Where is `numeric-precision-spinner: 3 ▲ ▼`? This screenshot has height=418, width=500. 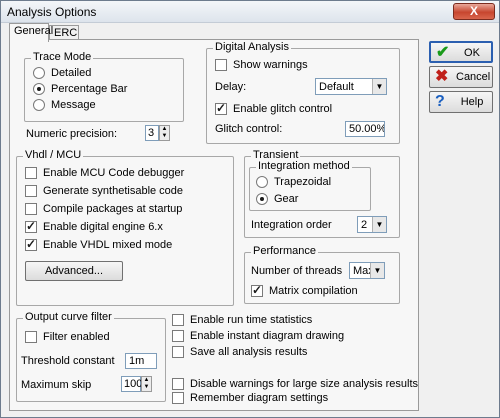
numeric-precision-spinner: 3 ▲ ▼ is located at coordinates (158, 133).